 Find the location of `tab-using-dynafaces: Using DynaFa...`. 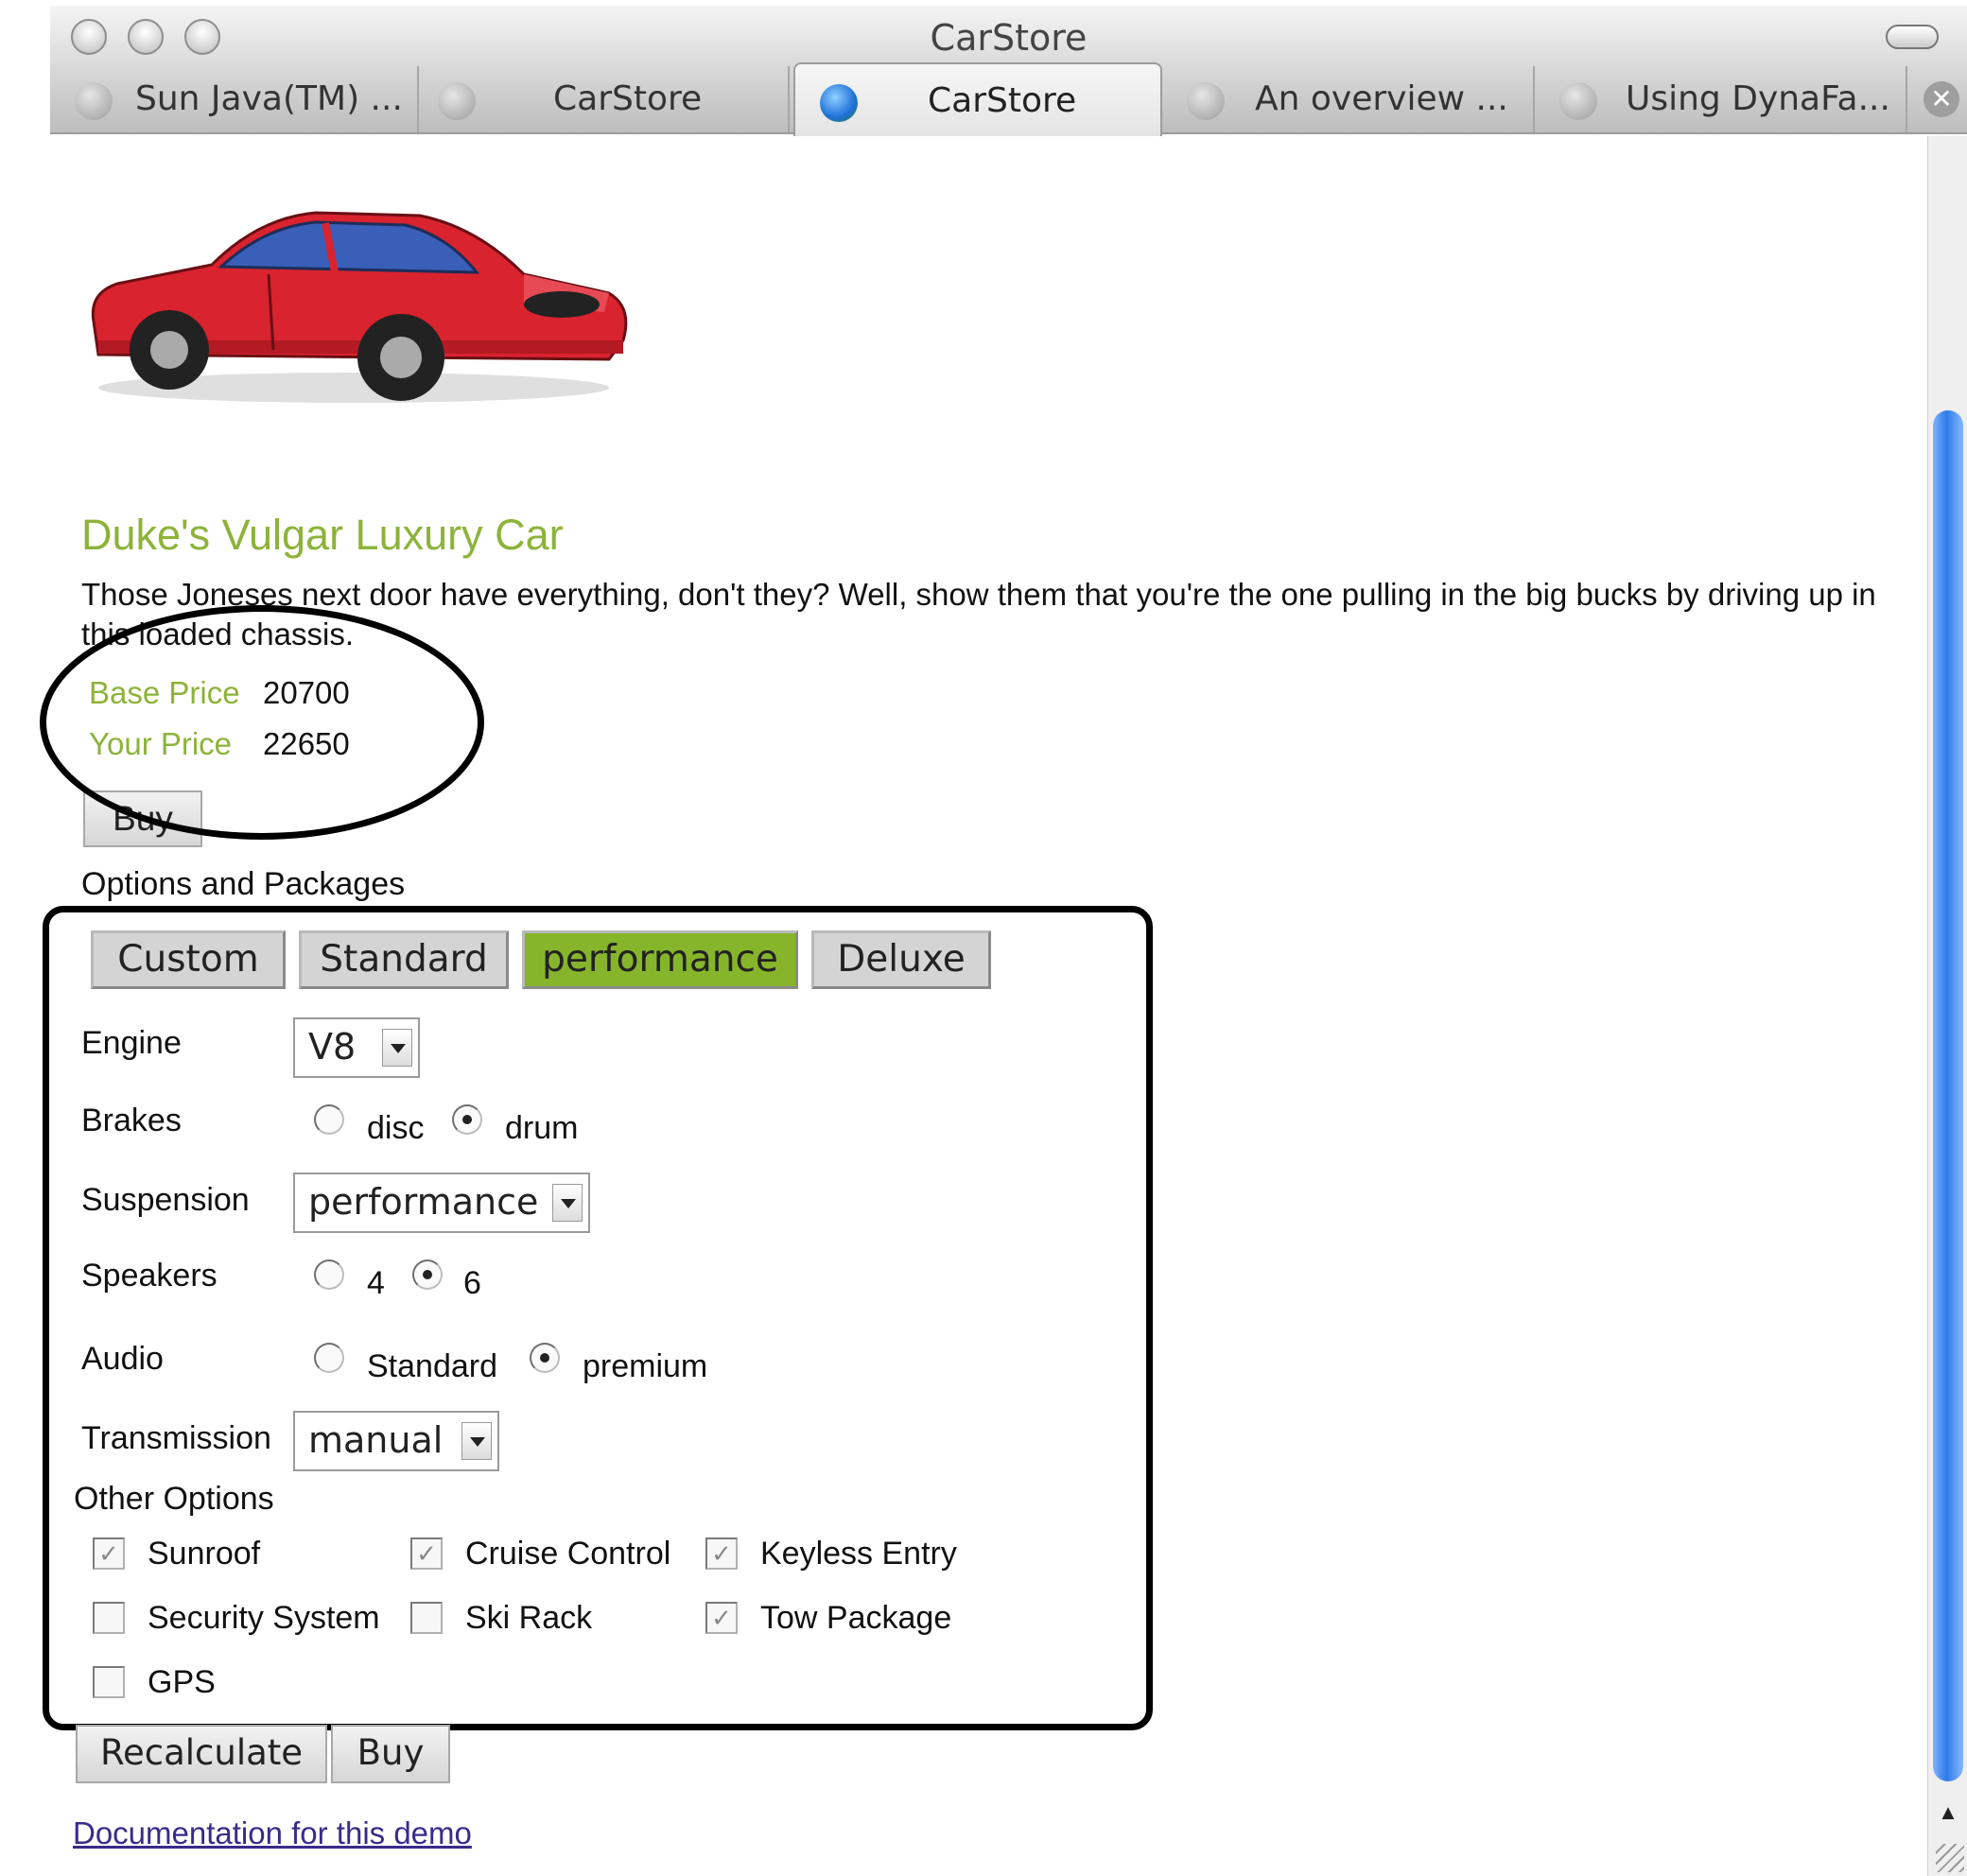

tab-using-dynafaces: Using DynaFa... is located at coordinates (1721, 99).